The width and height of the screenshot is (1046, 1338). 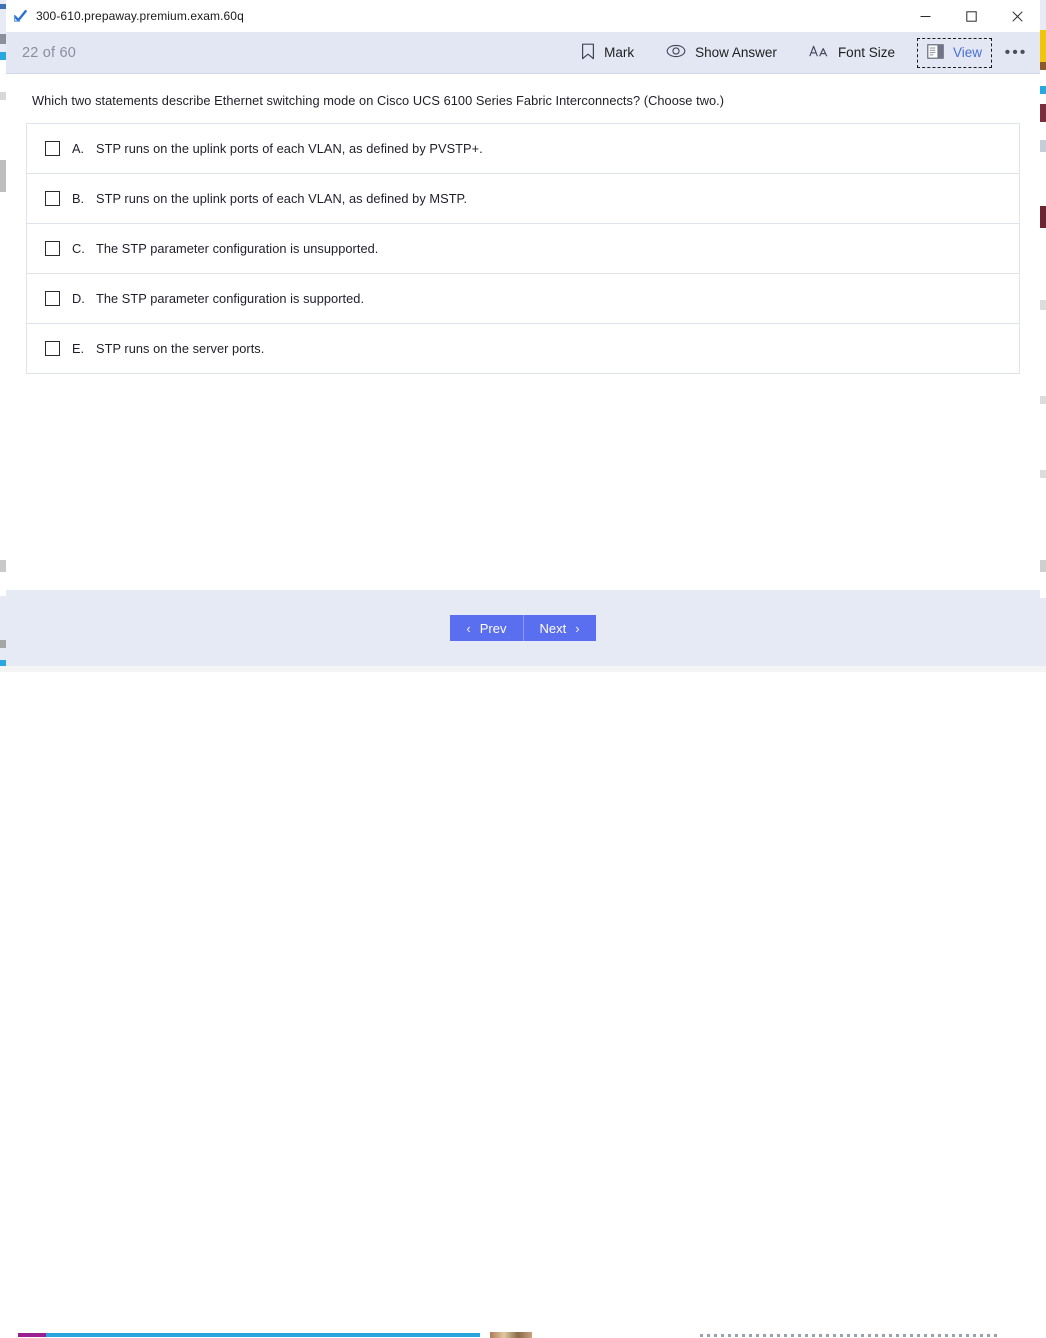 What do you see at coordinates (819, 53) in the screenshot?
I see `font-size-icon` at bounding box center [819, 53].